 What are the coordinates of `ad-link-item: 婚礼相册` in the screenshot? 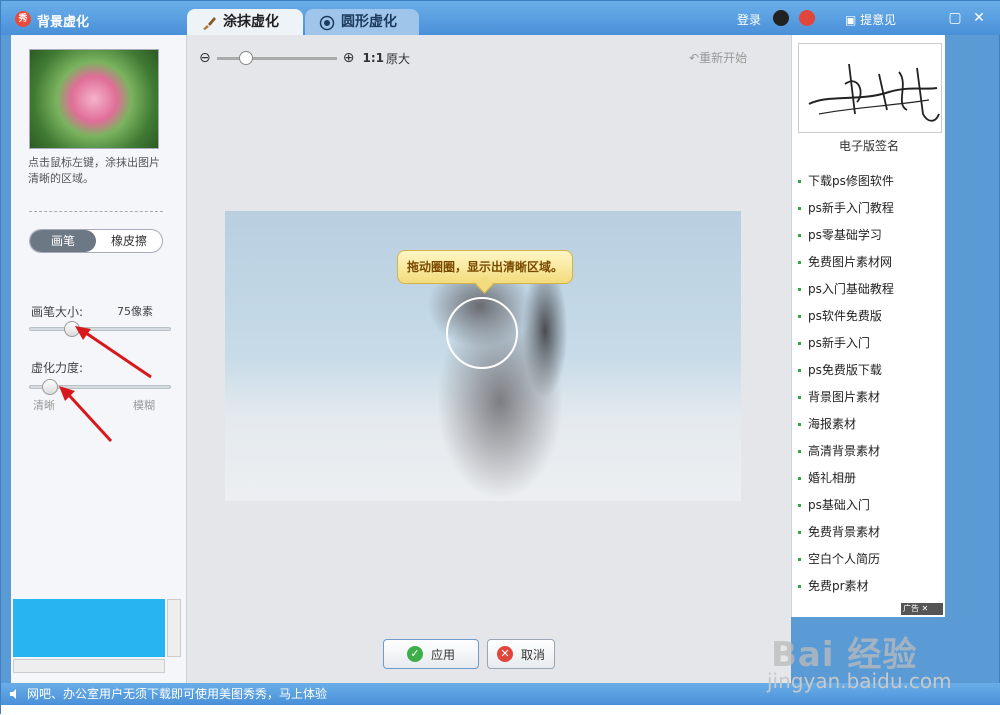 It's located at (871, 481).